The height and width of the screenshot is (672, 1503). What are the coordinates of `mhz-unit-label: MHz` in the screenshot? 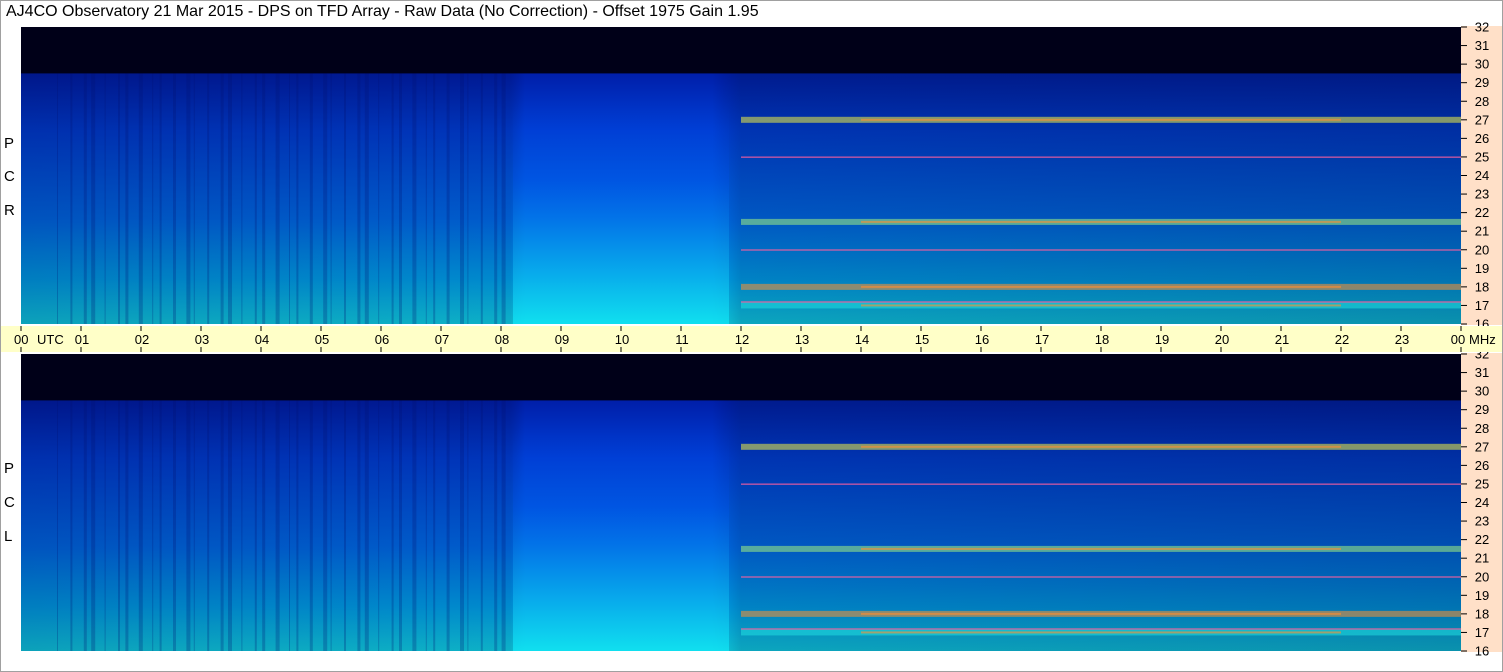 It's located at (1482, 339).